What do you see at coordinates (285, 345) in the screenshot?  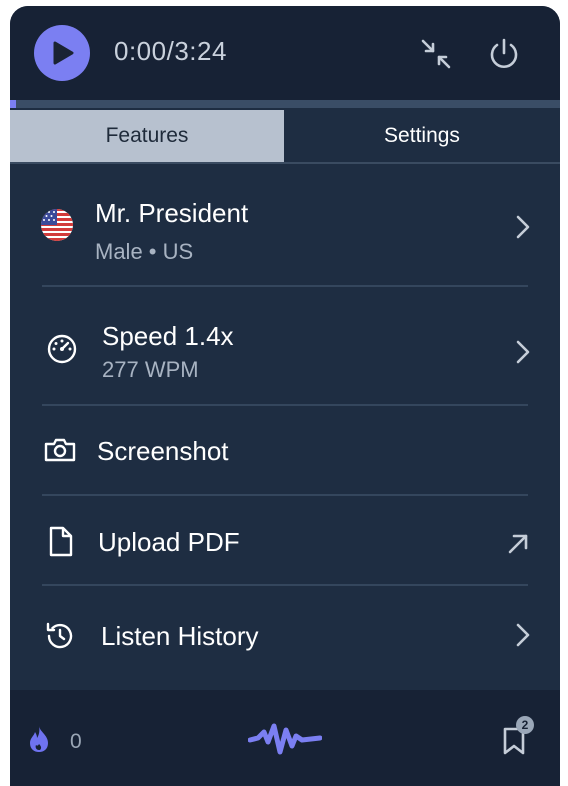 I see `speed-row: Speed 1.4x 277 WPM` at bounding box center [285, 345].